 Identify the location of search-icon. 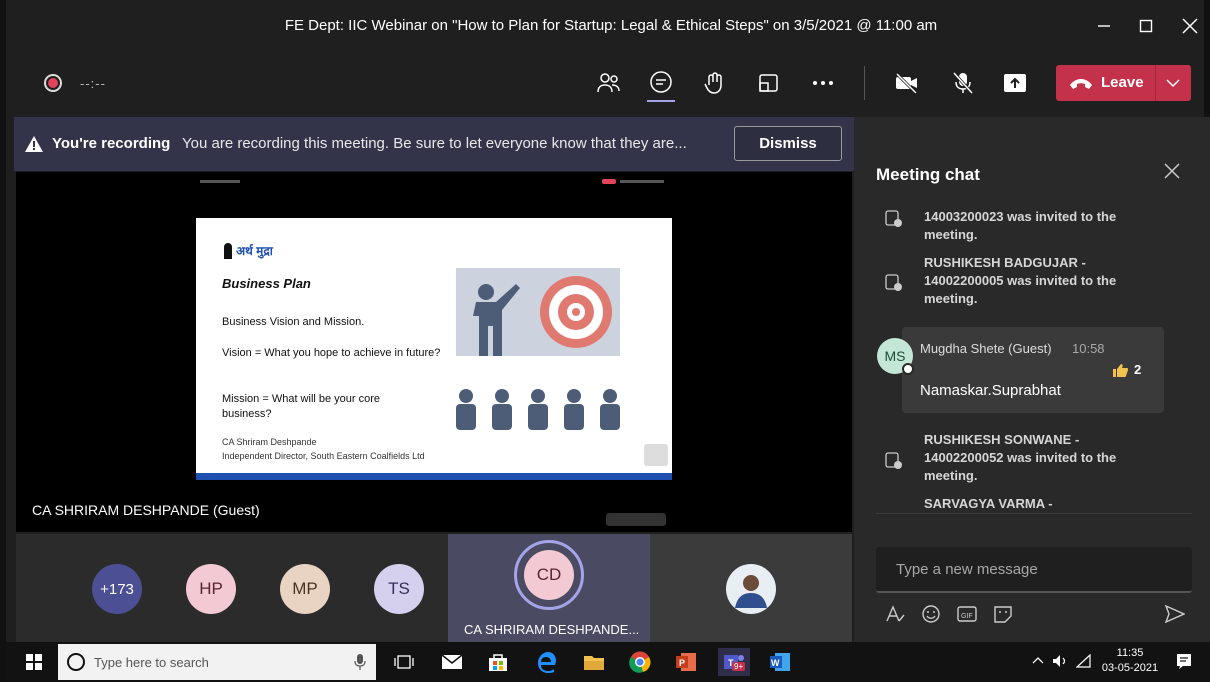
(76, 662).